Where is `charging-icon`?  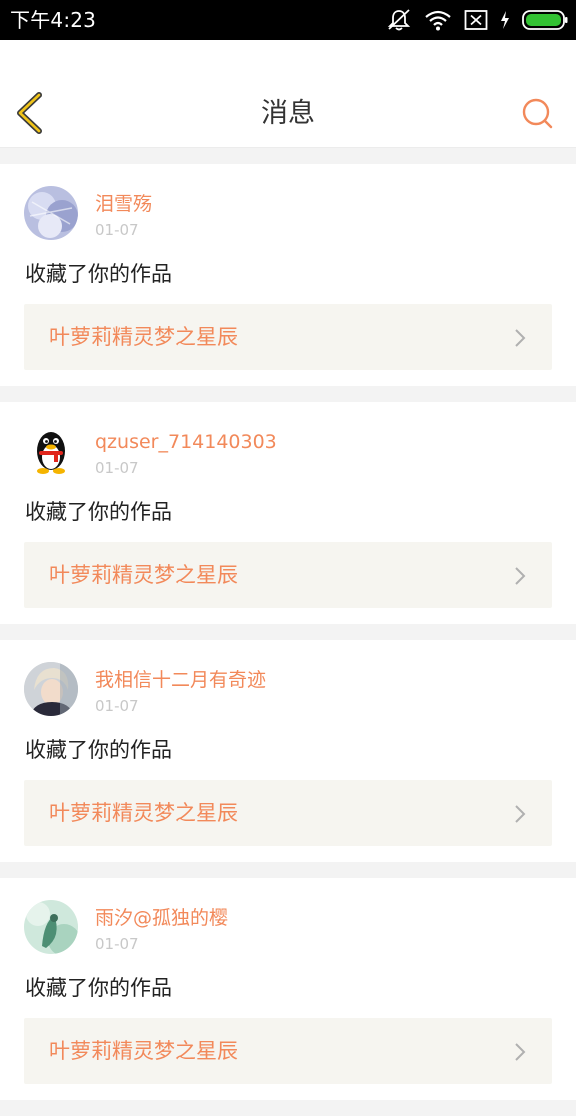 charging-icon is located at coordinates (505, 20).